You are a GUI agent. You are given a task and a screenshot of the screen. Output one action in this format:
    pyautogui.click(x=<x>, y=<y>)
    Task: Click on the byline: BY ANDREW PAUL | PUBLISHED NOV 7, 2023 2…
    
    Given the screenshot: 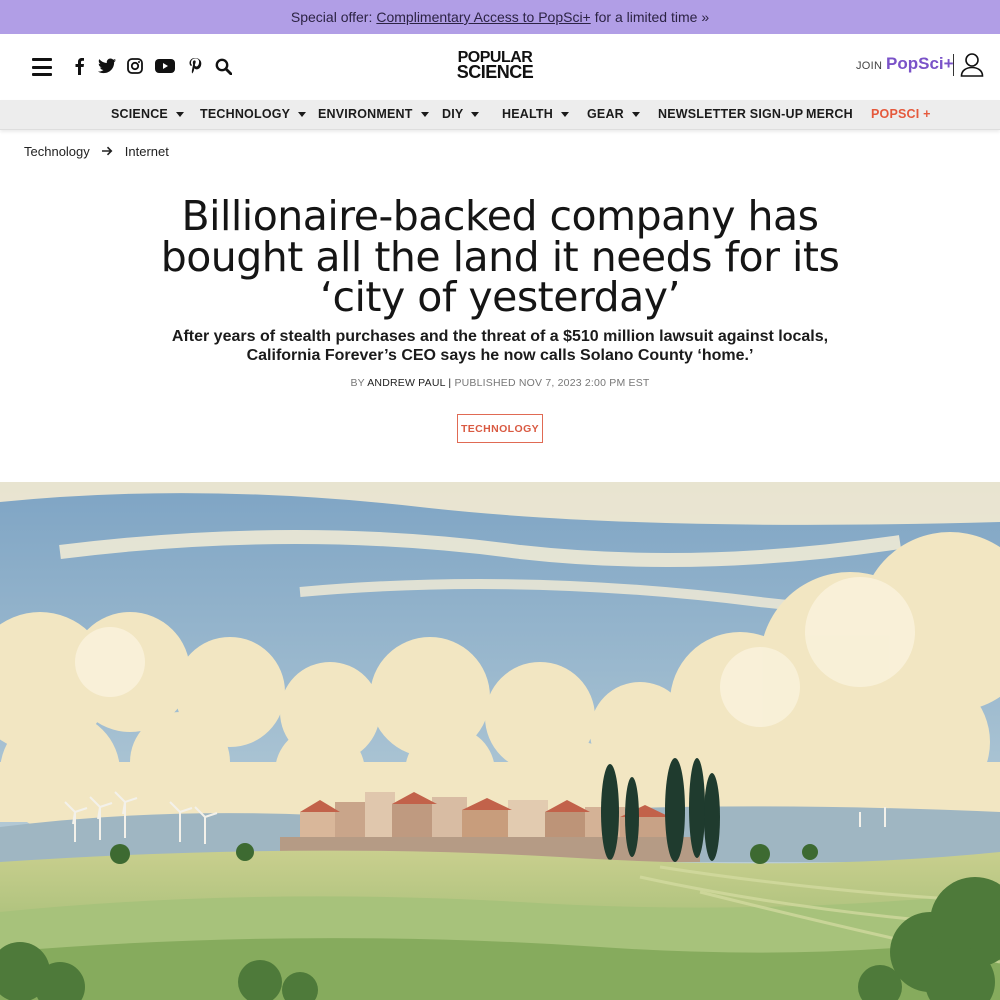 What is the action you would take?
    pyautogui.click(x=500, y=383)
    